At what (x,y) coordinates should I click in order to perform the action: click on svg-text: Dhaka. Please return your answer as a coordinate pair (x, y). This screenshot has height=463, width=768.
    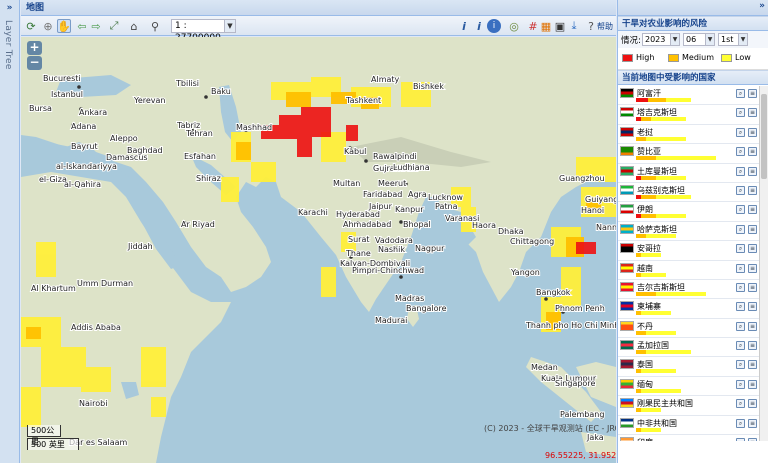
    Looking at the image, I should click on (511, 231).